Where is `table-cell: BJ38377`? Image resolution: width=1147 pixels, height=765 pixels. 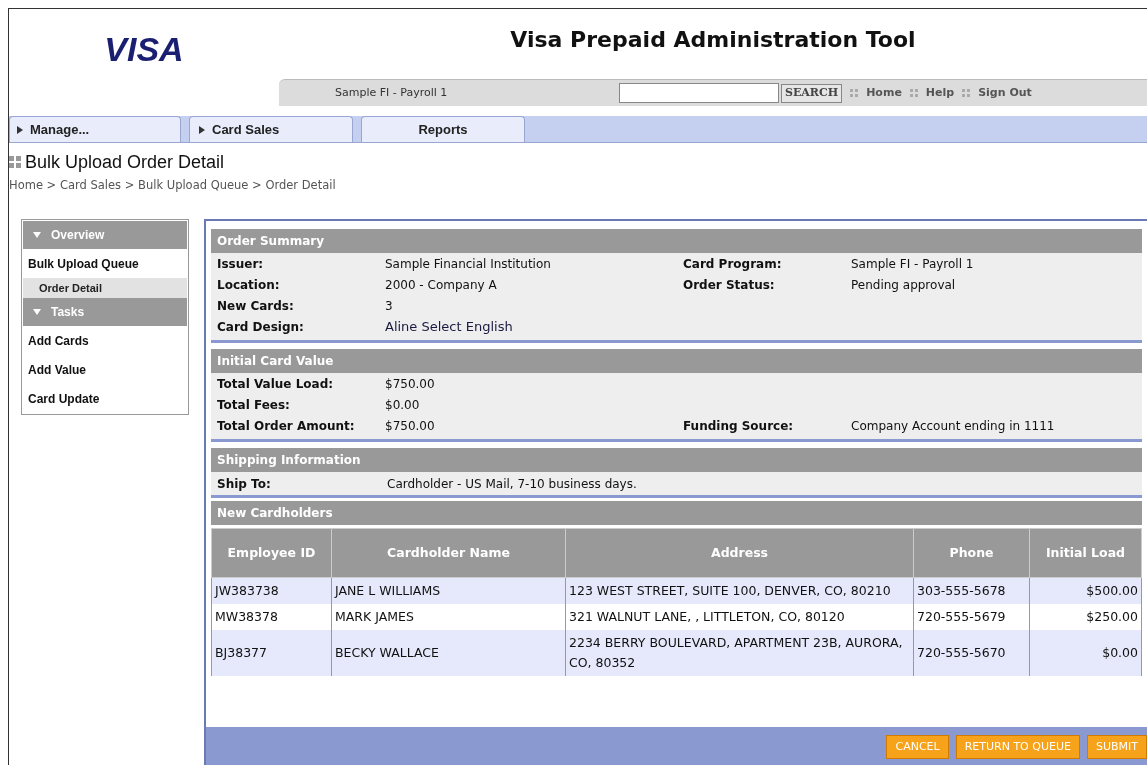
table-cell: BJ38377 is located at coordinates (271, 653).